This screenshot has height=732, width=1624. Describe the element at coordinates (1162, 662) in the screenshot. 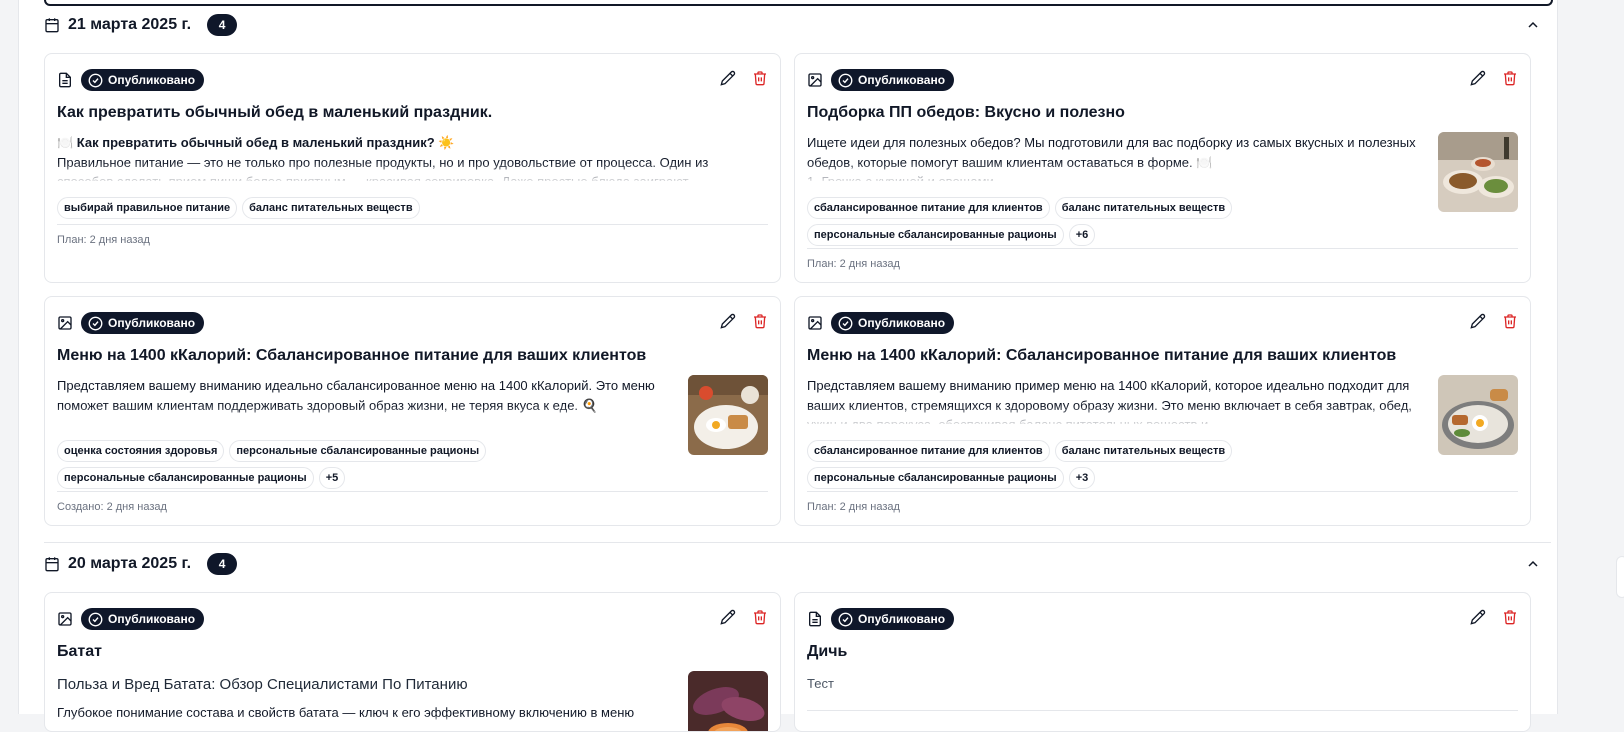

I see `post-card: Опубликовано Дичь Тест` at that location.